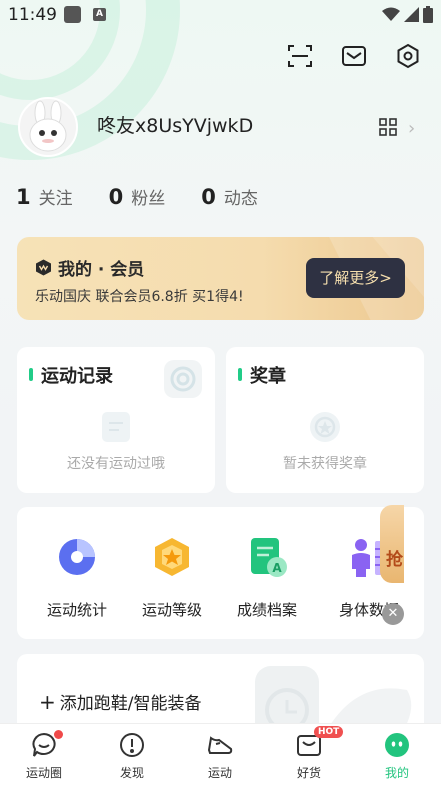 The width and height of the screenshot is (441, 785). I want to click on tab-label: 我的, so click(396, 773).